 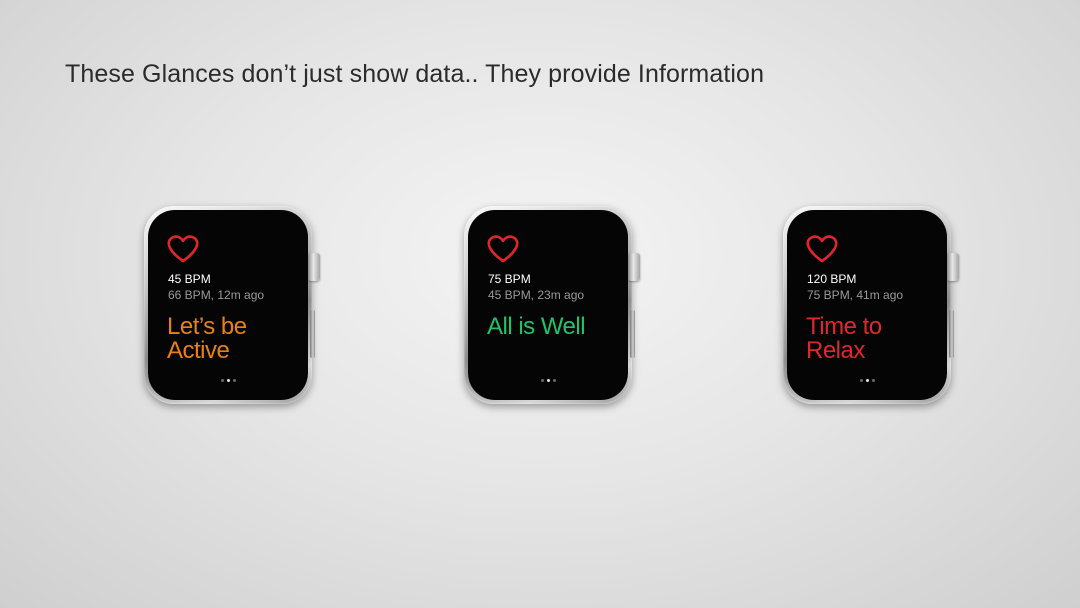 I want to click on current-bpm: 75 BPM, so click(x=509, y=279).